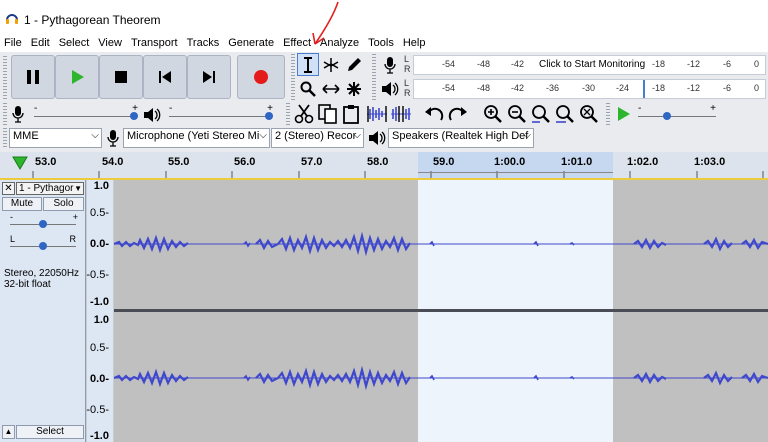  What do you see at coordinates (261, 77) in the screenshot?
I see `record-button` at bounding box center [261, 77].